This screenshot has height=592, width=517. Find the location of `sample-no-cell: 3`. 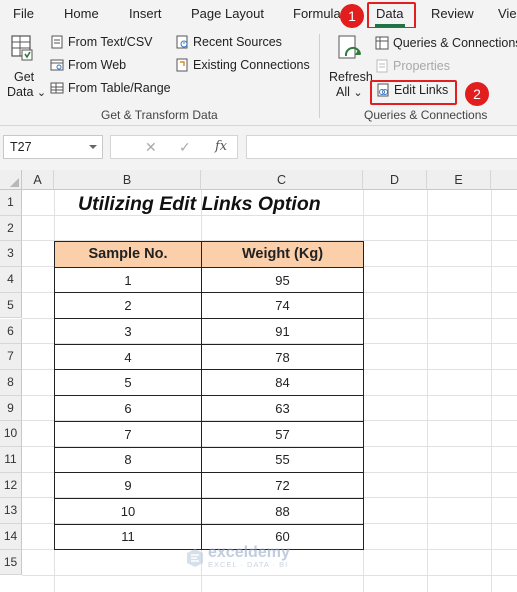

sample-no-cell: 3 is located at coordinates (128, 331).